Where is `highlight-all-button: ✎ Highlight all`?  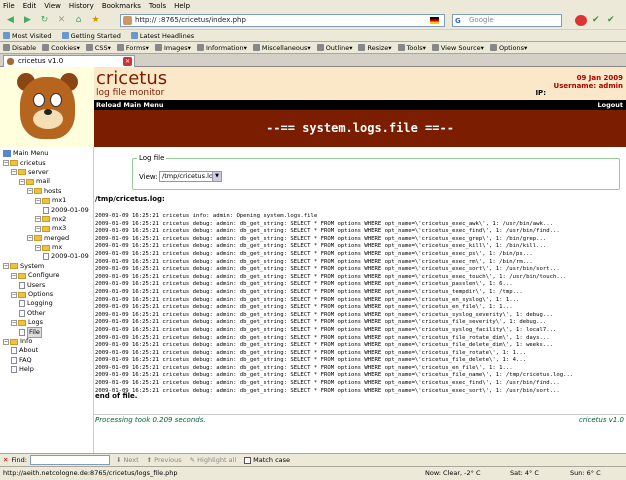 highlight-all-button: ✎ Highlight all is located at coordinates (213, 460).